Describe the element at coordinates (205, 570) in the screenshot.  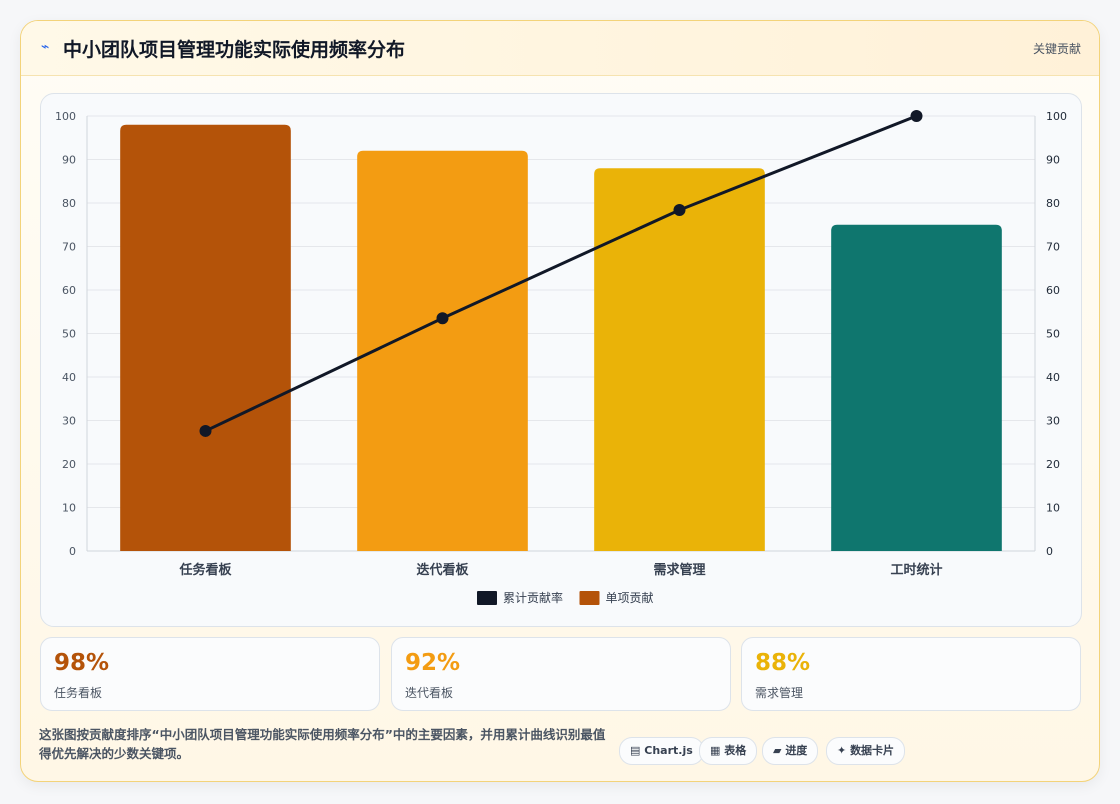
I see `x-tick-label: 任务看板` at that location.